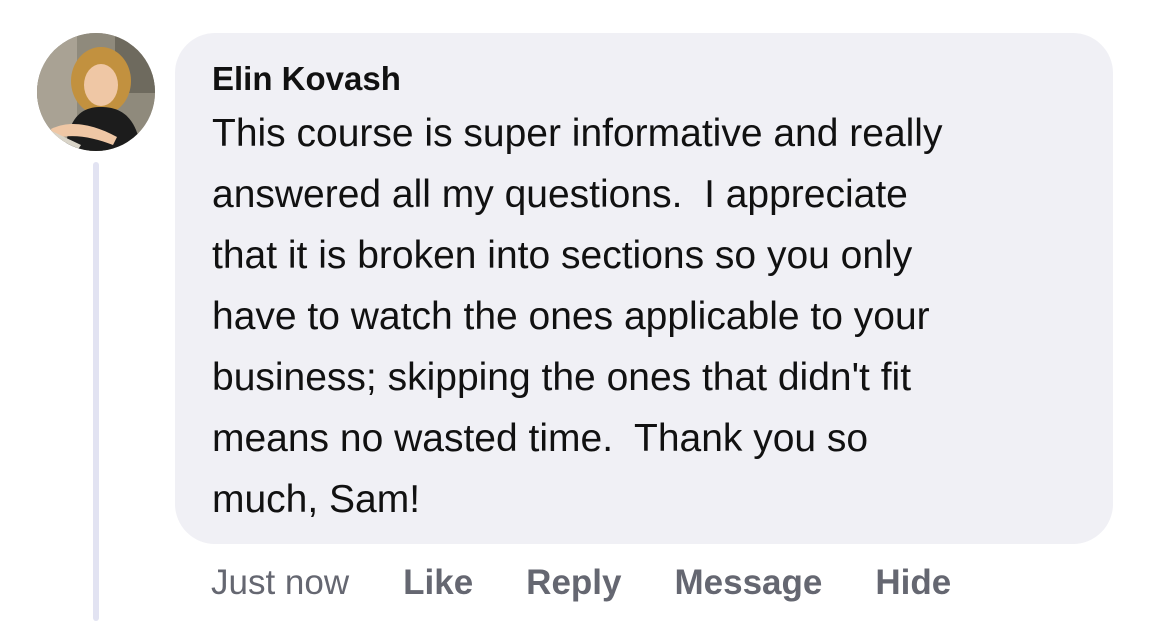 The height and width of the screenshot is (621, 1170). Describe the element at coordinates (280, 583) in the screenshot. I see `comment-timestamp: Just now` at that location.